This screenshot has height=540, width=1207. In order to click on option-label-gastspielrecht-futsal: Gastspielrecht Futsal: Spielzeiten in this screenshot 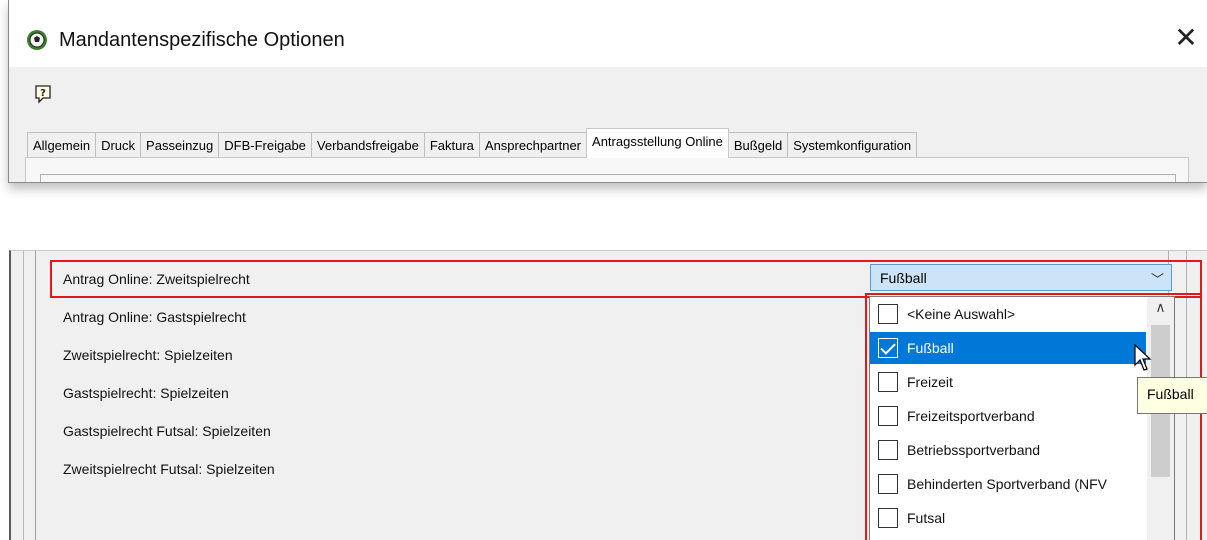, I will do `click(167, 431)`.